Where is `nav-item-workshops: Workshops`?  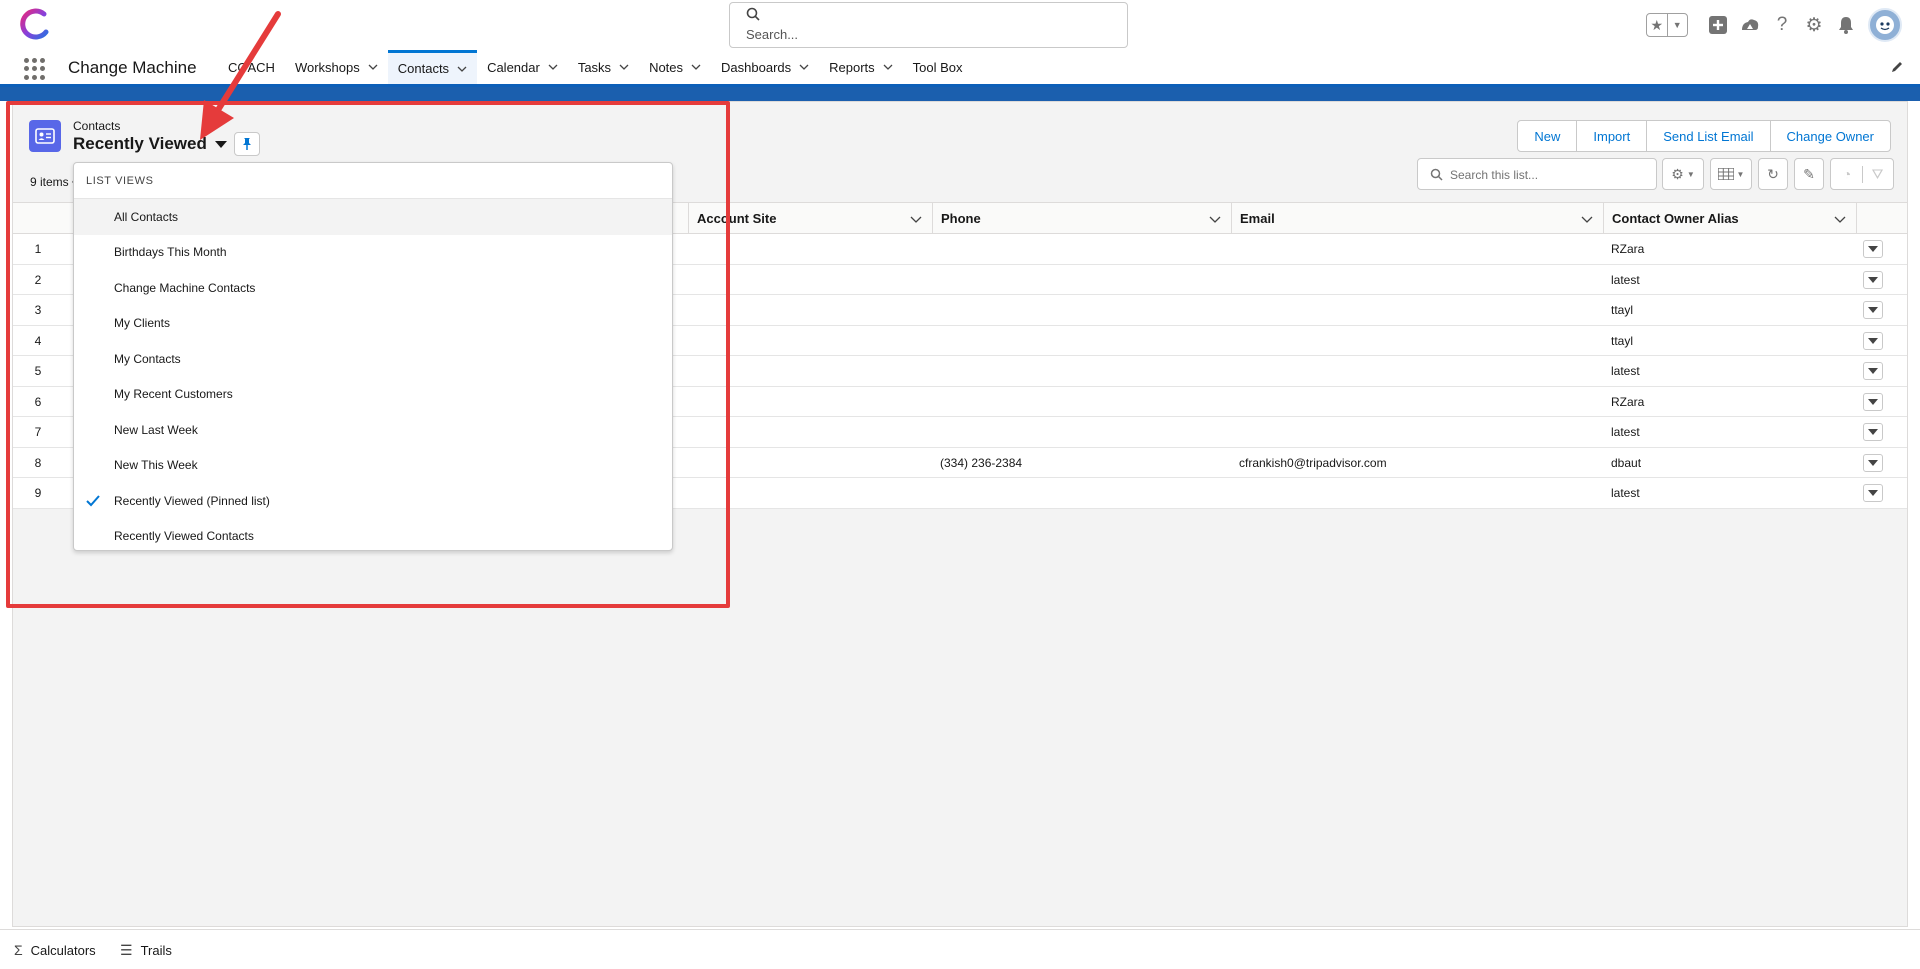 nav-item-workshops: Workshops is located at coordinates (336, 67).